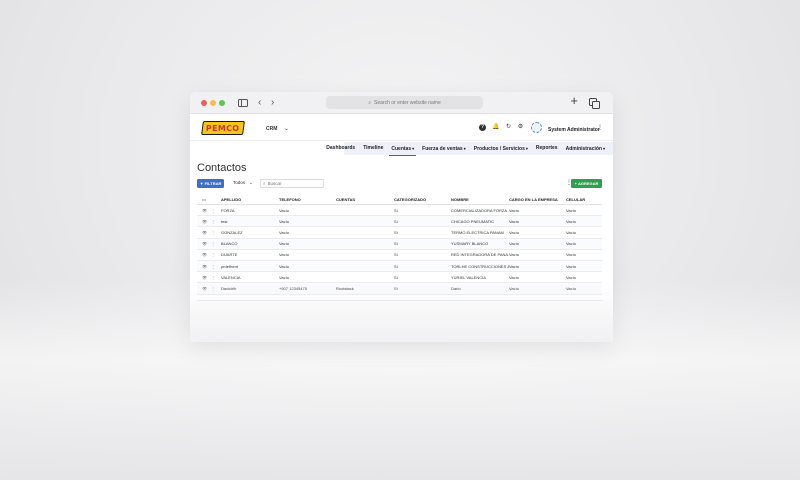 Image resolution: width=800 pixels, height=480 pixels. Describe the element at coordinates (250, 288) in the screenshot. I see `cell-apellido: Davicirlh` at that location.